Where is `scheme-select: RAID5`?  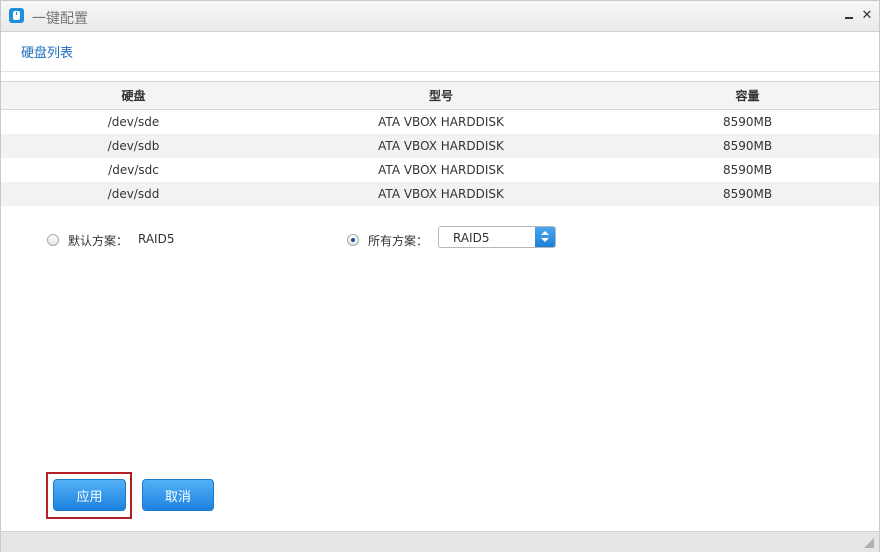
scheme-select: RAID5 is located at coordinates (497, 237).